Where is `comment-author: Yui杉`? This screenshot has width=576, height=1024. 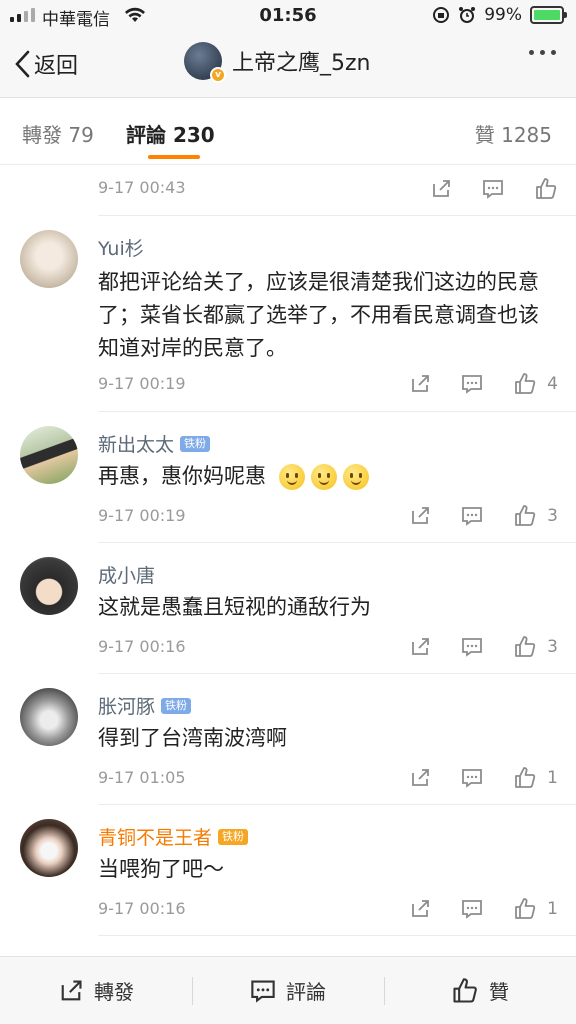
comment-author: Yui杉 is located at coordinates (121, 247).